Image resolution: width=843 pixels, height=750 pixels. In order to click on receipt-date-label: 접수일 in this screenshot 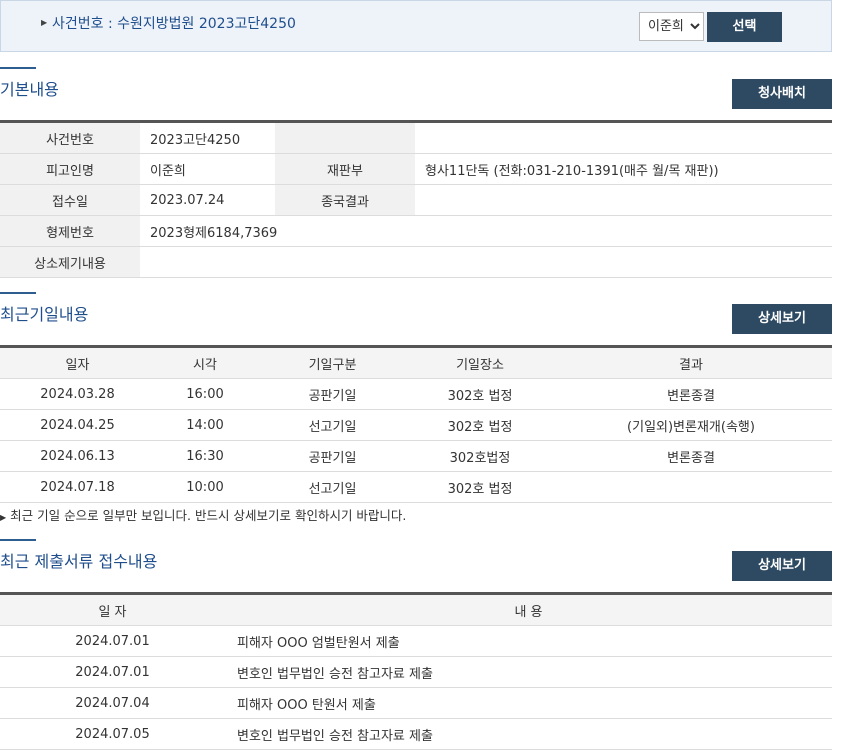, I will do `click(70, 200)`.